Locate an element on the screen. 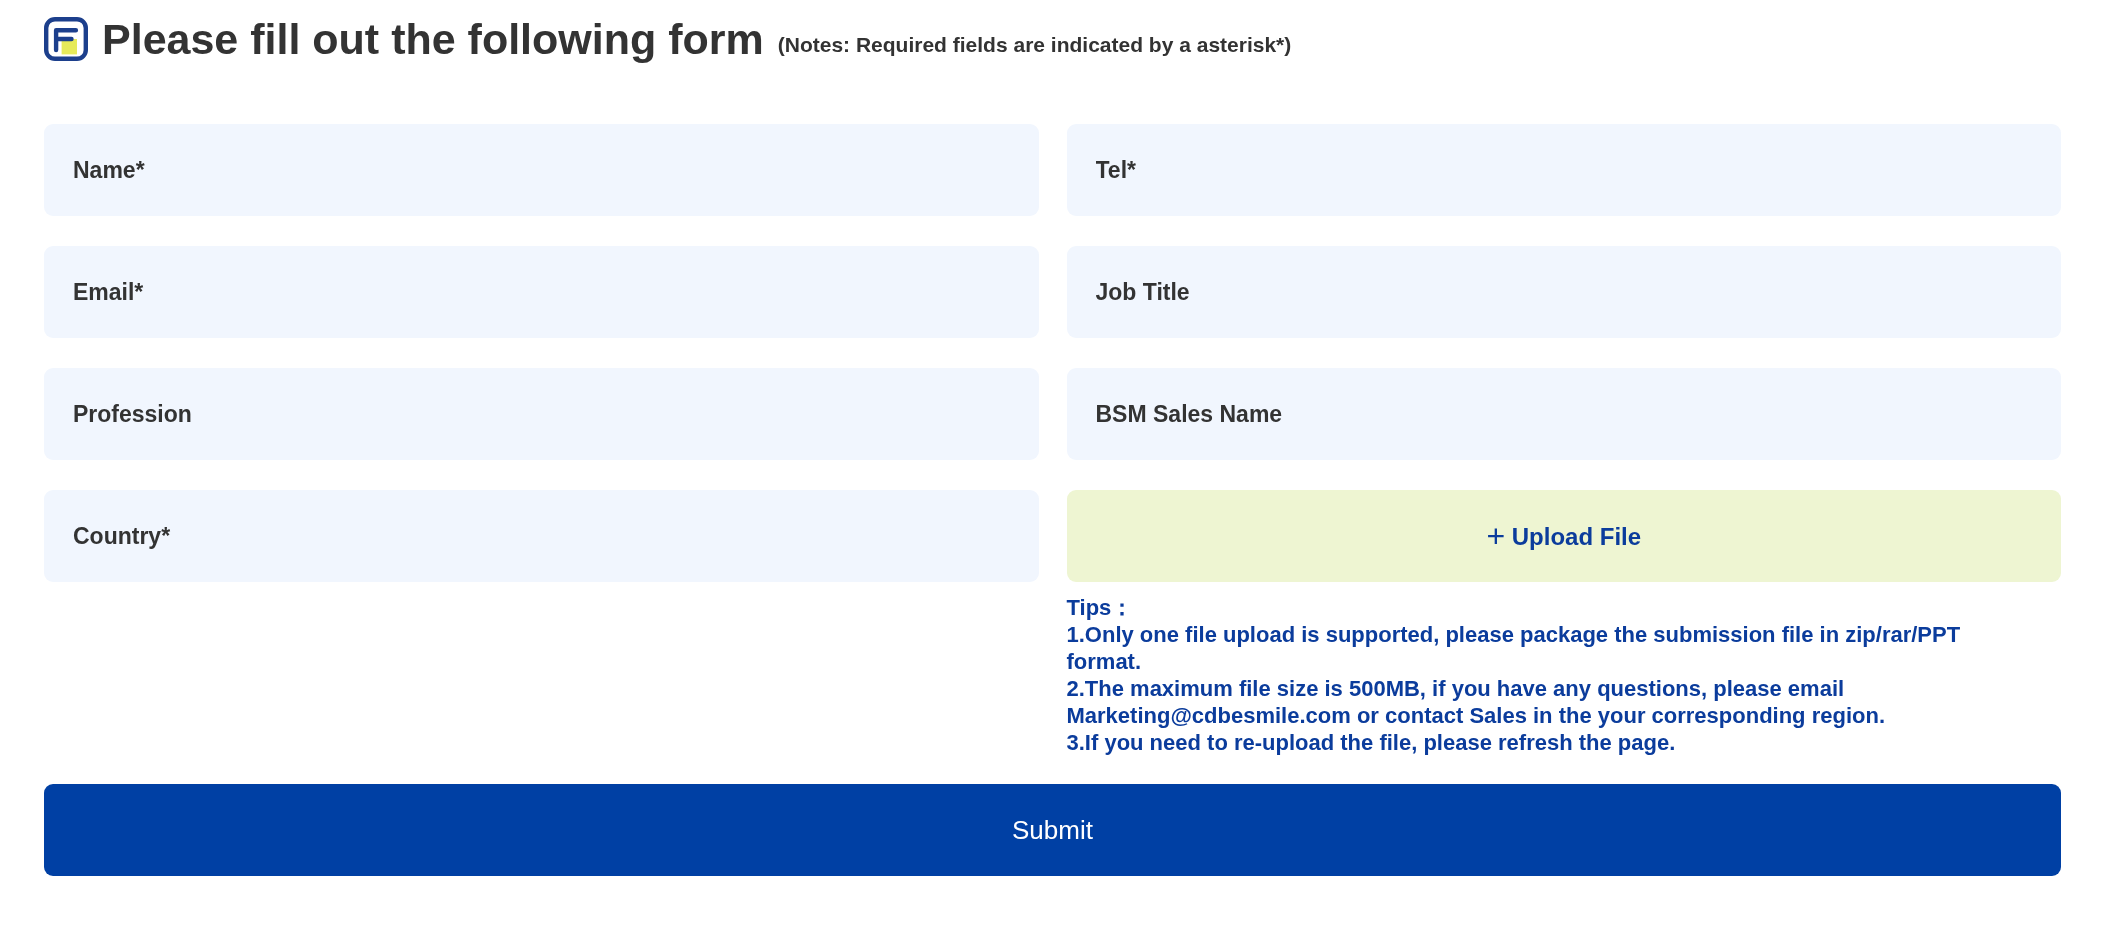 The image size is (2102, 939). input-field: Job Title is located at coordinates (1563, 292).